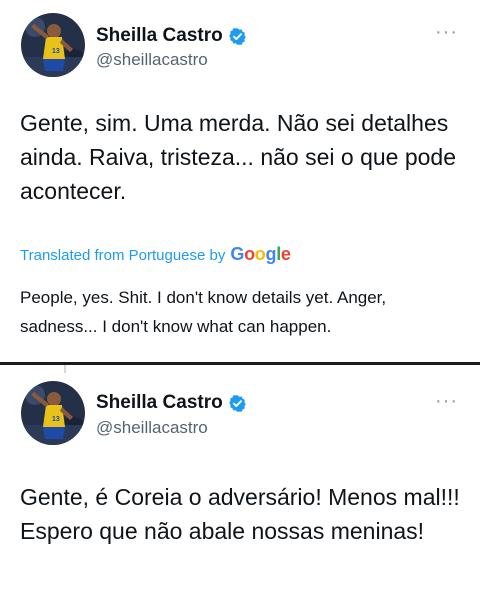 The image size is (480, 606). I want to click on translated-by-link: Translated from Portuguese by Google, so click(155, 254).